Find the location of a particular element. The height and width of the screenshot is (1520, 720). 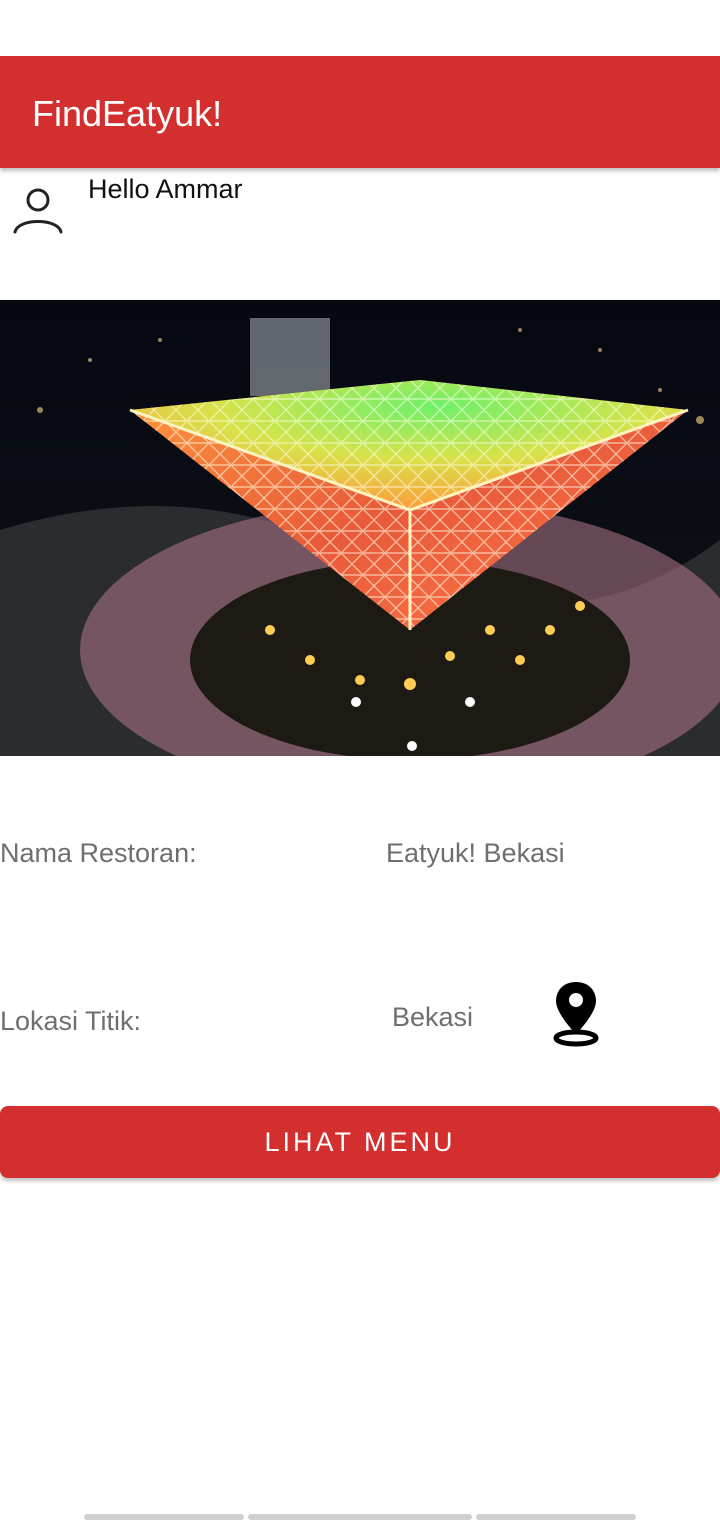

location-label: Lokasi Titik: is located at coordinates (71, 1021).